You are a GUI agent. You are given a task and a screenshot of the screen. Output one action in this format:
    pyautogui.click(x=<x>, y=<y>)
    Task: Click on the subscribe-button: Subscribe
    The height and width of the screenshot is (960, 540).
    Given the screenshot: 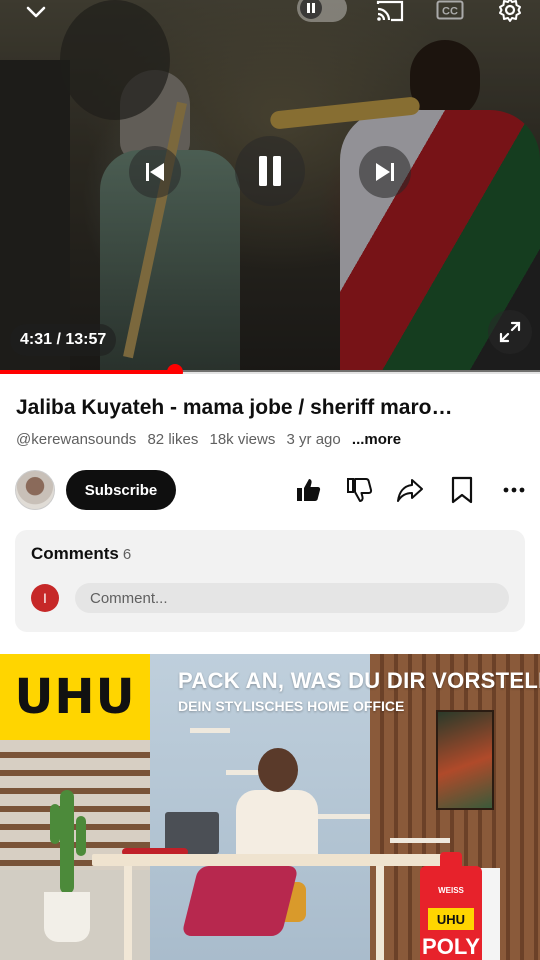 What is the action you would take?
    pyautogui.click(x=121, y=490)
    